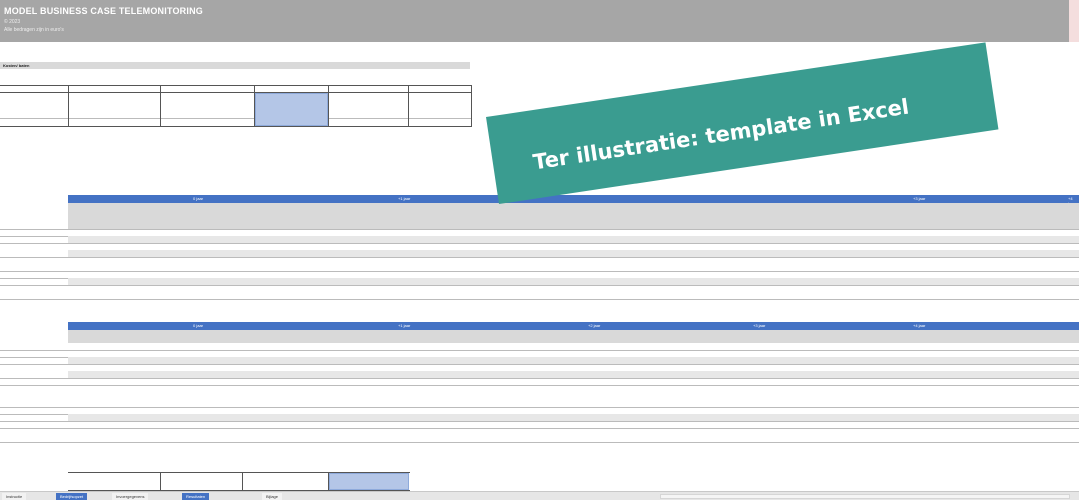 The width and height of the screenshot is (1079, 500). Describe the element at coordinates (573, 326) in the screenshot. I see `period-header-band: 0 jaar +1 jaar +2 jaar +3 jaar +4 jaar` at that location.